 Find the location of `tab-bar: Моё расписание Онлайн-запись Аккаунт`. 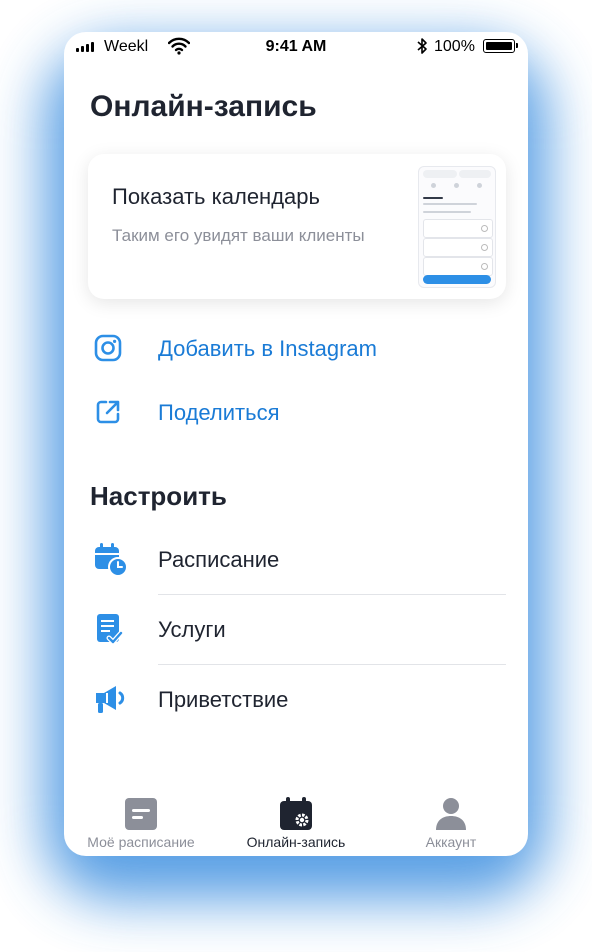

tab-bar: Моё расписание Онлайн-запись Аккаунт is located at coordinates (296, 819).